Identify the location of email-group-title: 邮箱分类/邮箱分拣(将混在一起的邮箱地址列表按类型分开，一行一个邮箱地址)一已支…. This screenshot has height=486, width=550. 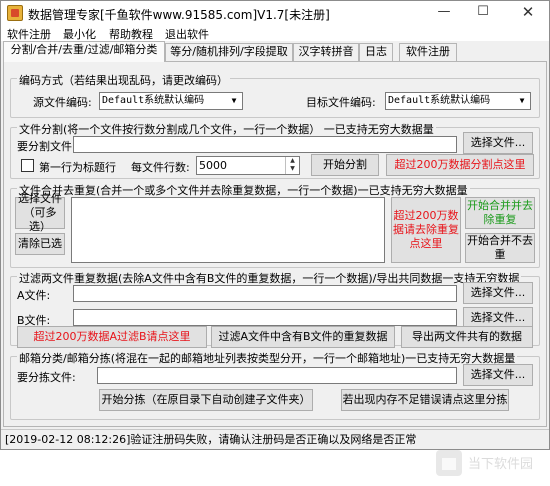
(267, 358).